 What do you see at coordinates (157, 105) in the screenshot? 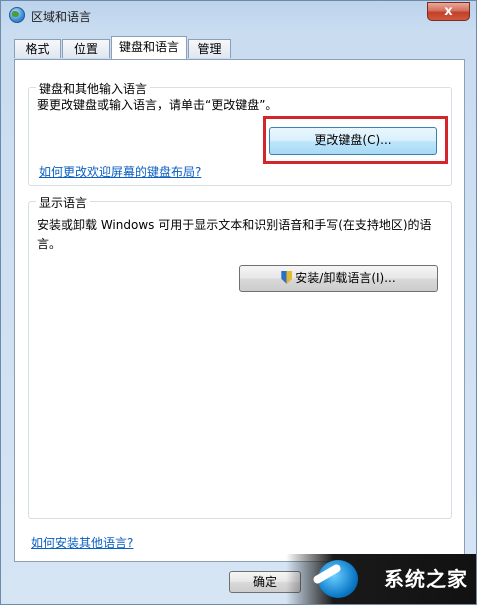
I see `keyboard-description: 要更改键盘或输入语言，请单击“更改键盘”。` at bounding box center [157, 105].